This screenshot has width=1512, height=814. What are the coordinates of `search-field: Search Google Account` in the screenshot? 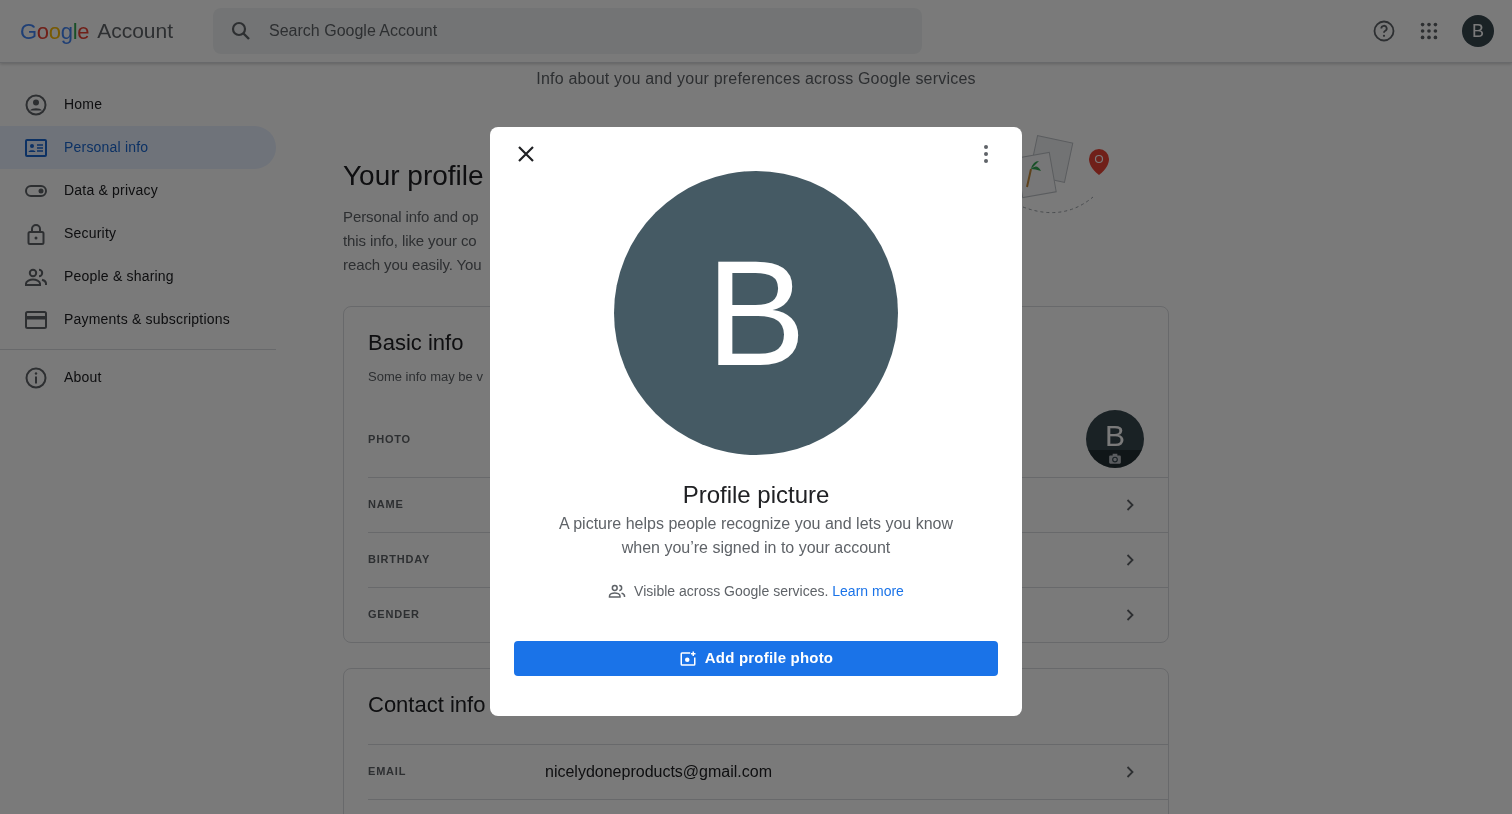 It's located at (568, 31).